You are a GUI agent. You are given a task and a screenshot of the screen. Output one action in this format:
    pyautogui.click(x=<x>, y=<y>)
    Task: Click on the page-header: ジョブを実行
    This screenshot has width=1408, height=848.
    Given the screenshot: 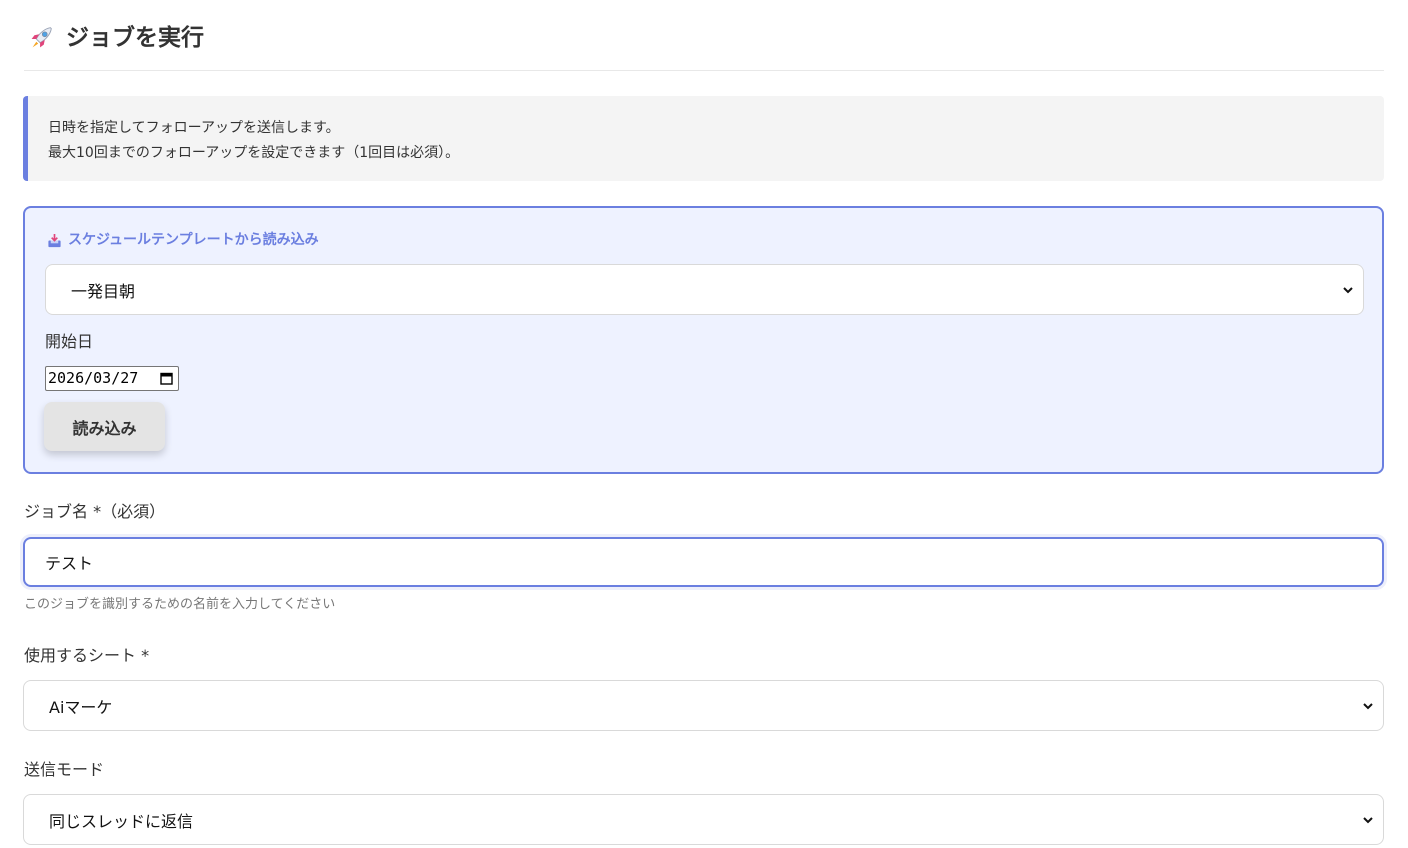 What is the action you would take?
    pyautogui.click(x=704, y=45)
    